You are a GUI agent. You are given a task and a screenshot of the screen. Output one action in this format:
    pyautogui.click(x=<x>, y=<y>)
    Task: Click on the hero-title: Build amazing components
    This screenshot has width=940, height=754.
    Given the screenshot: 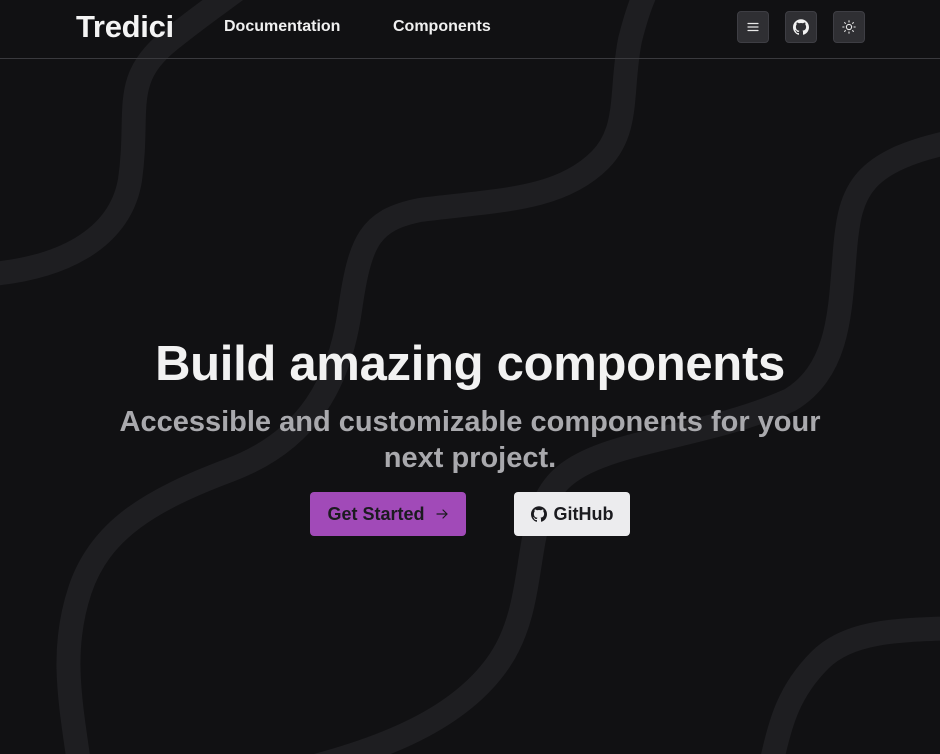 What is the action you would take?
    pyautogui.click(x=470, y=364)
    